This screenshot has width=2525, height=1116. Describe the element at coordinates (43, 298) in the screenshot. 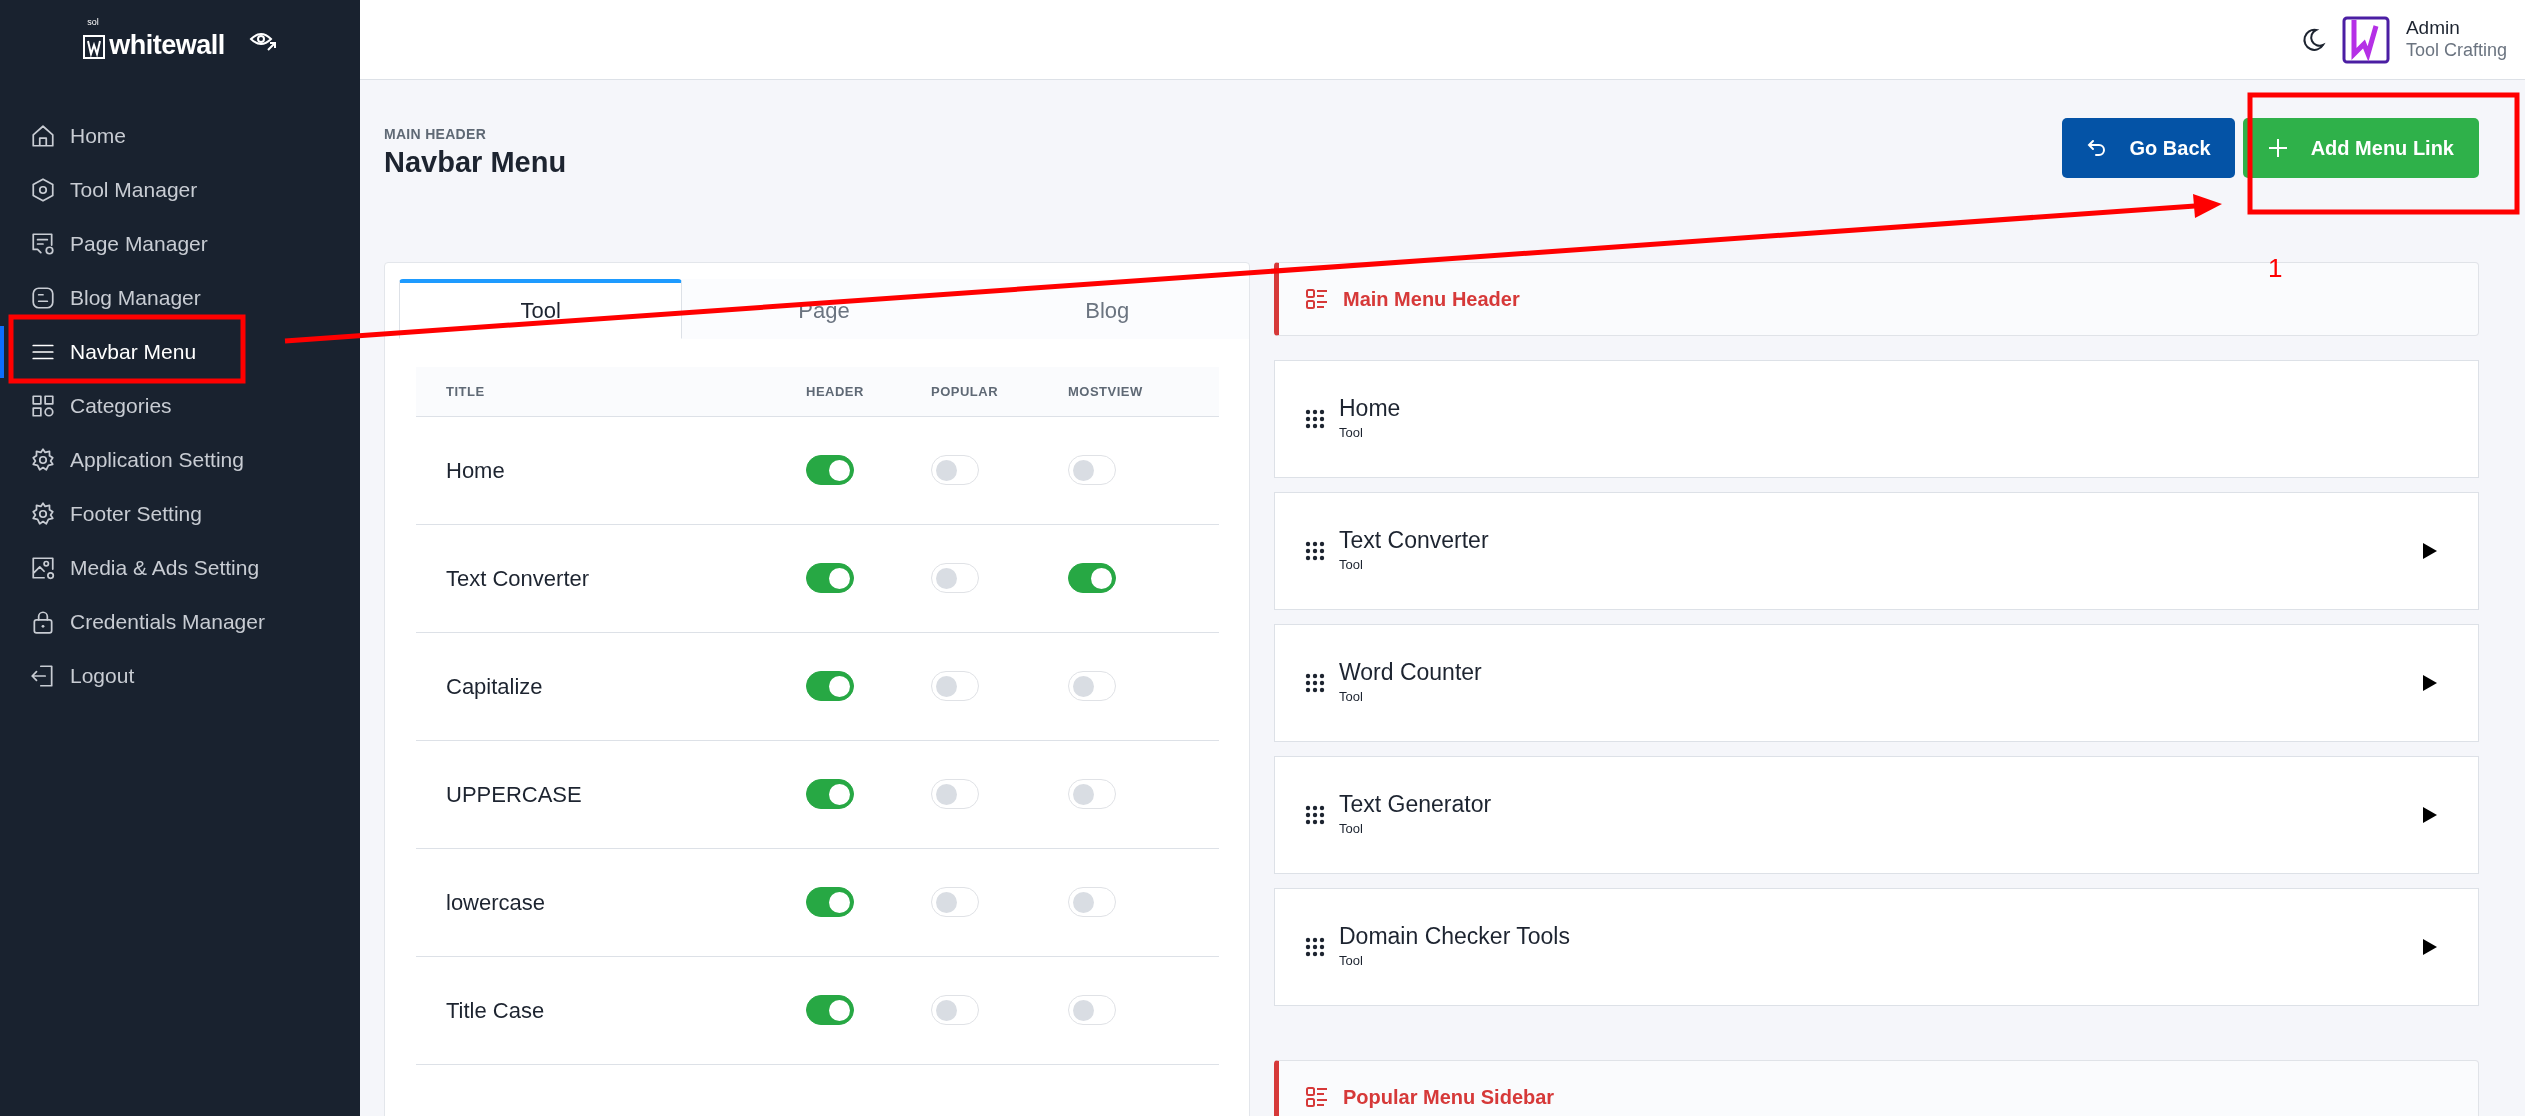

I see `blog-icon` at that location.